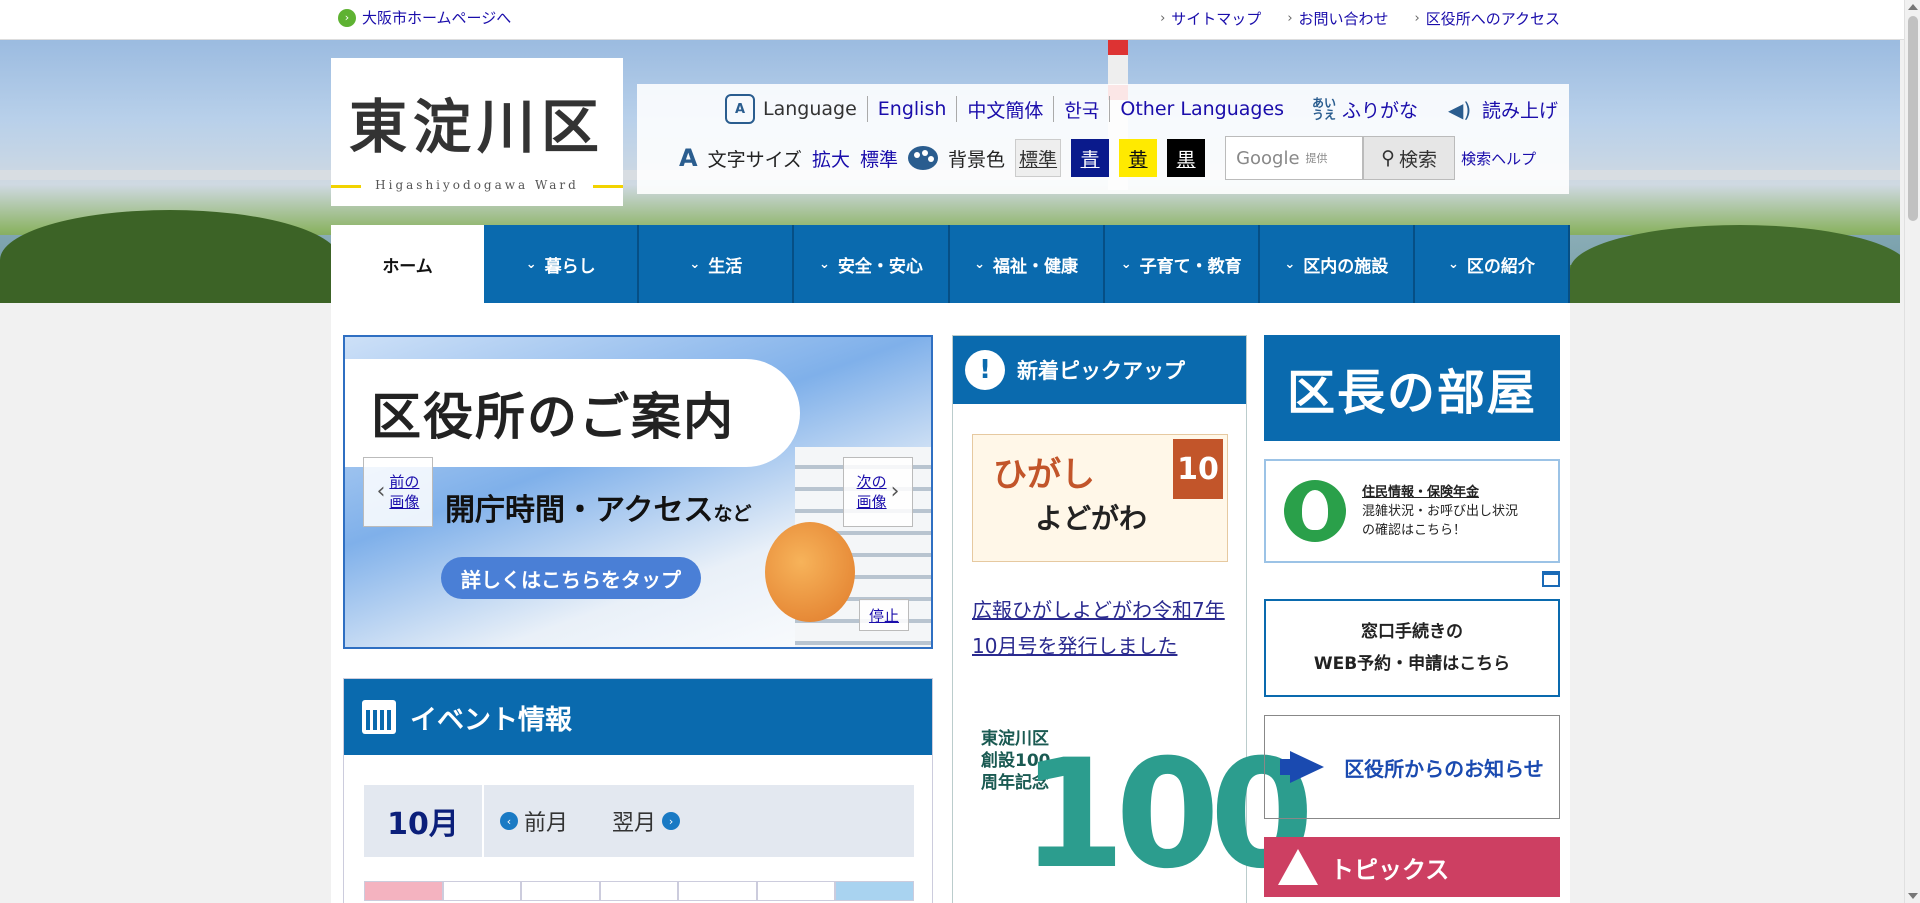  I want to click on palette-icon, so click(923, 158).